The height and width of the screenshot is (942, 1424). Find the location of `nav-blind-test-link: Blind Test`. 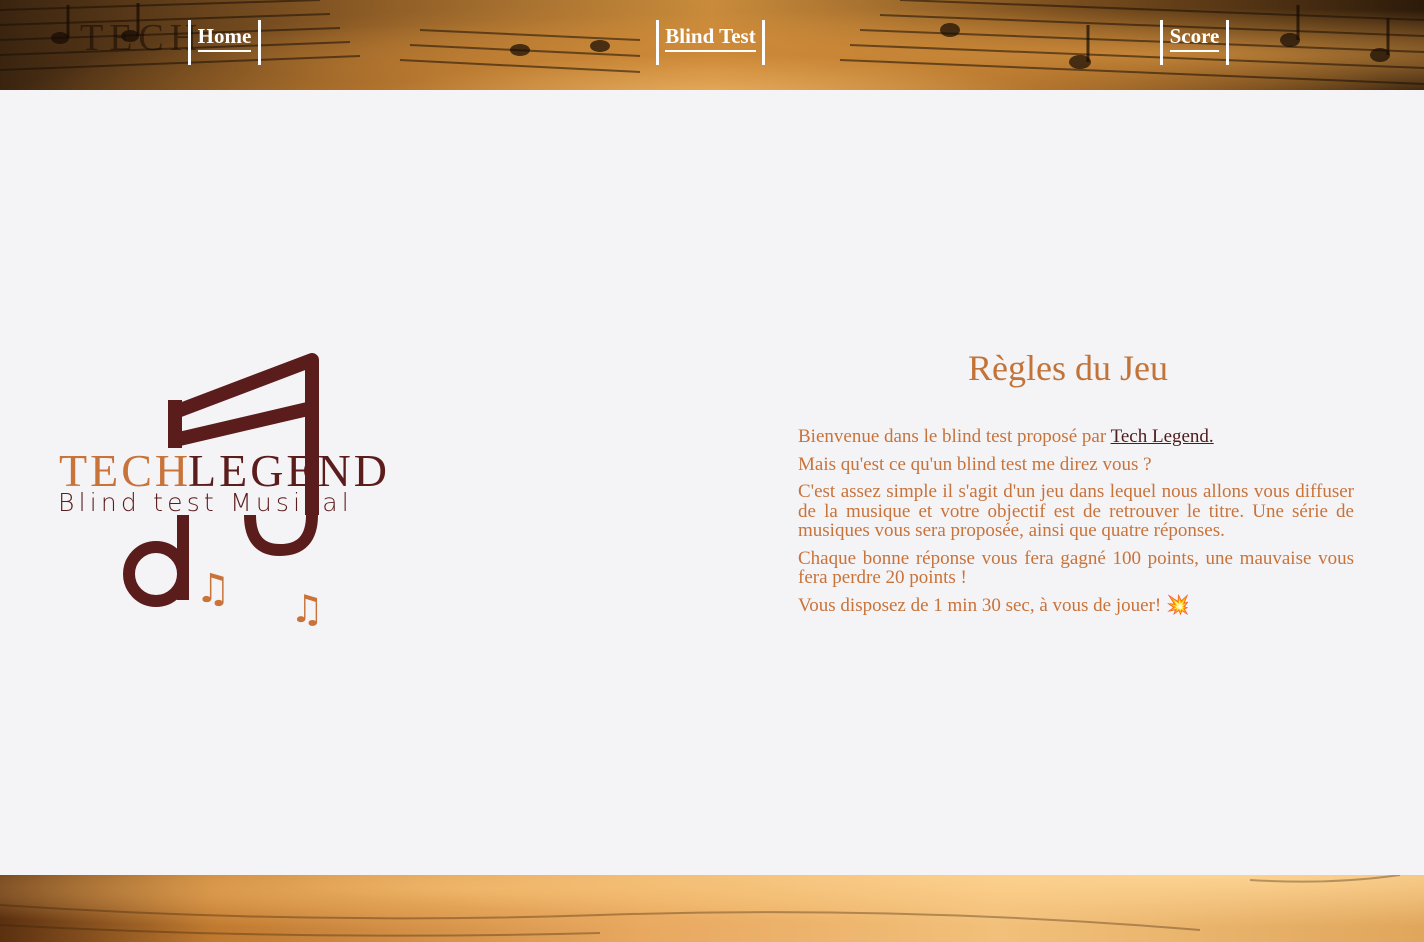

nav-blind-test-link: Blind Test is located at coordinates (710, 37).